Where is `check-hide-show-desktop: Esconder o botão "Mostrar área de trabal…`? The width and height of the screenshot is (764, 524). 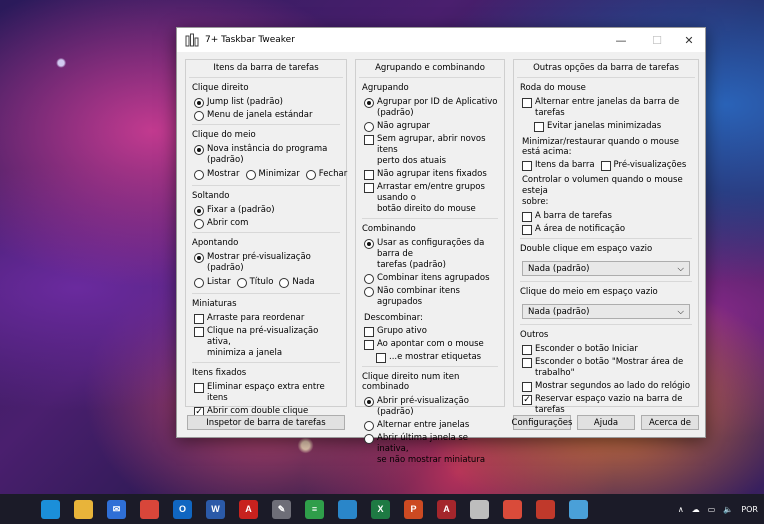
check-hide-show-desktop: Esconder o botão "Mostrar área de trabal… is located at coordinates (607, 368).